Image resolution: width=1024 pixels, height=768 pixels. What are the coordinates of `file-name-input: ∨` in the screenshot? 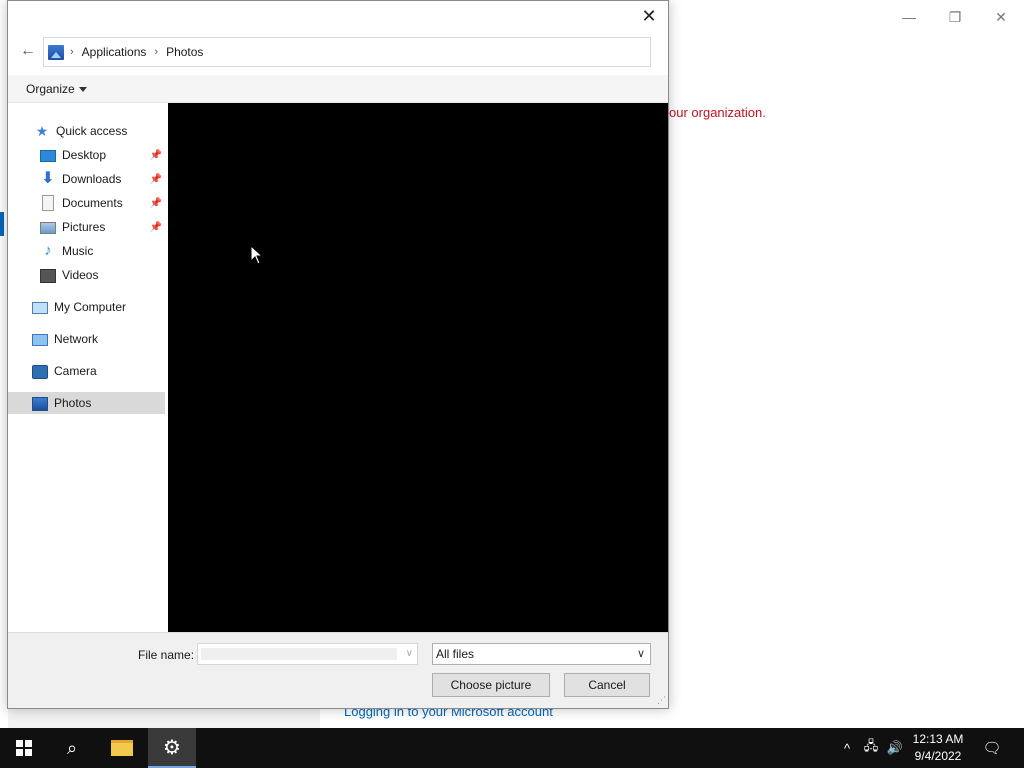 It's located at (307, 654).